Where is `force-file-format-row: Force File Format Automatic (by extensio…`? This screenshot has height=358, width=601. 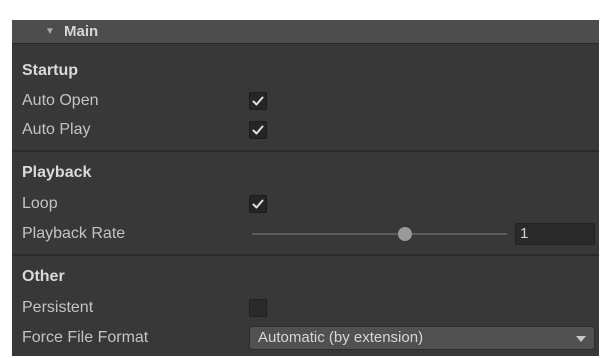
force-file-format-row: Force File Format Automatic (by extensio… is located at coordinates (305, 338).